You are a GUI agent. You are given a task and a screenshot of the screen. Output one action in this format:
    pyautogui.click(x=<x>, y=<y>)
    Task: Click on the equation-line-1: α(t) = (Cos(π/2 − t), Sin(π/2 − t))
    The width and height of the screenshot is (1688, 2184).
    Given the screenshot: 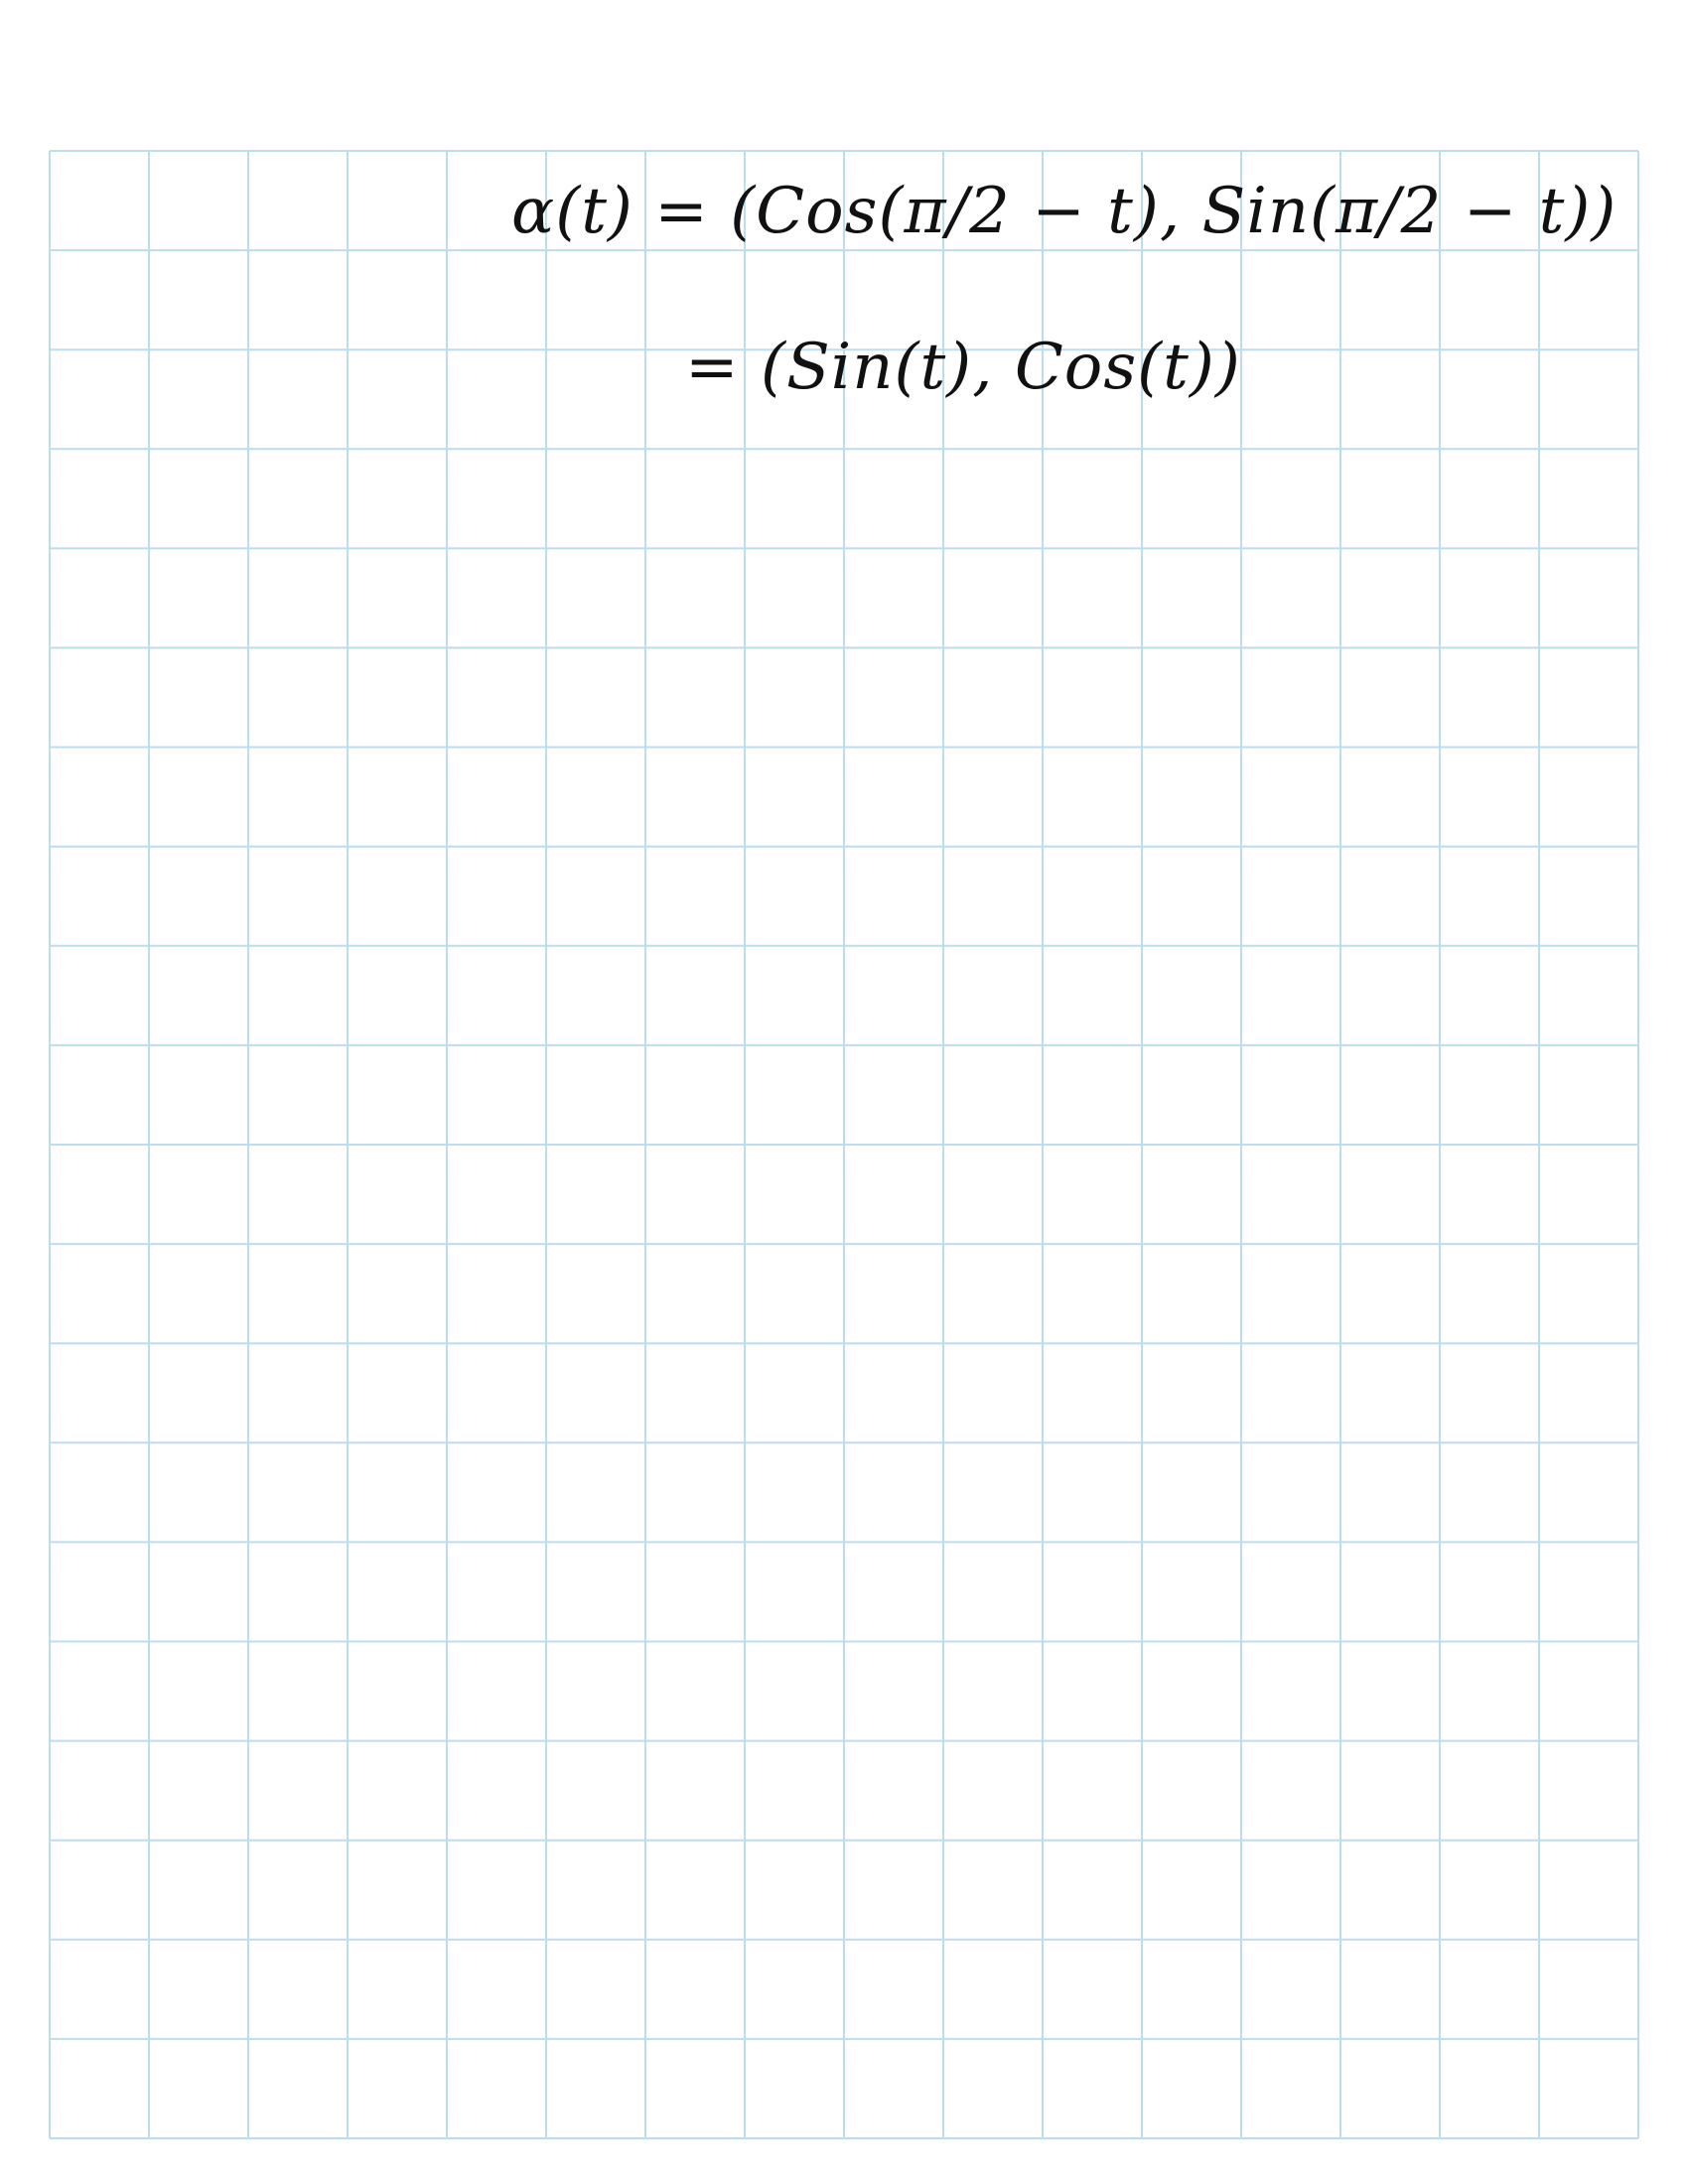 What is the action you would take?
    pyautogui.click(x=1064, y=211)
    